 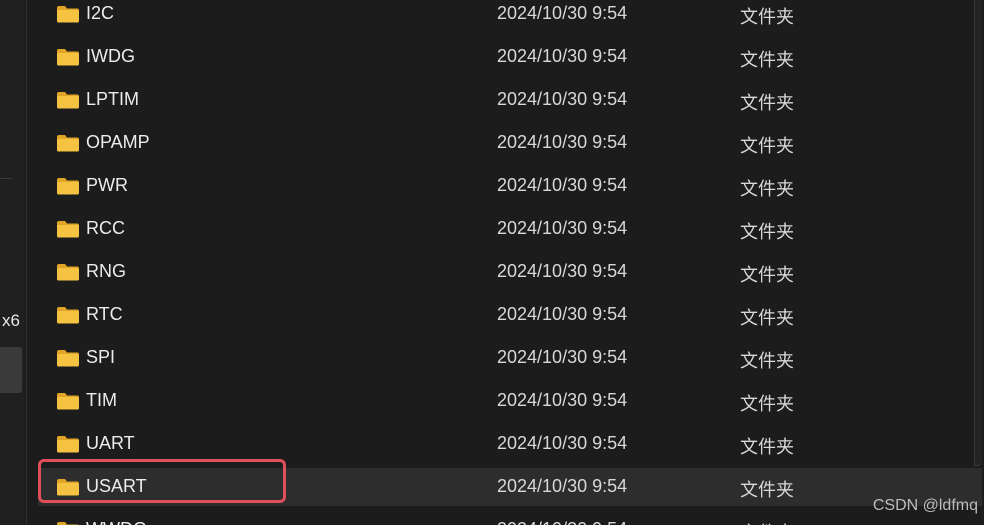 What do you see at coordinates (11, 370) in the screenshot?
I see `nav-item-selected` at bounding box center [11, 370].